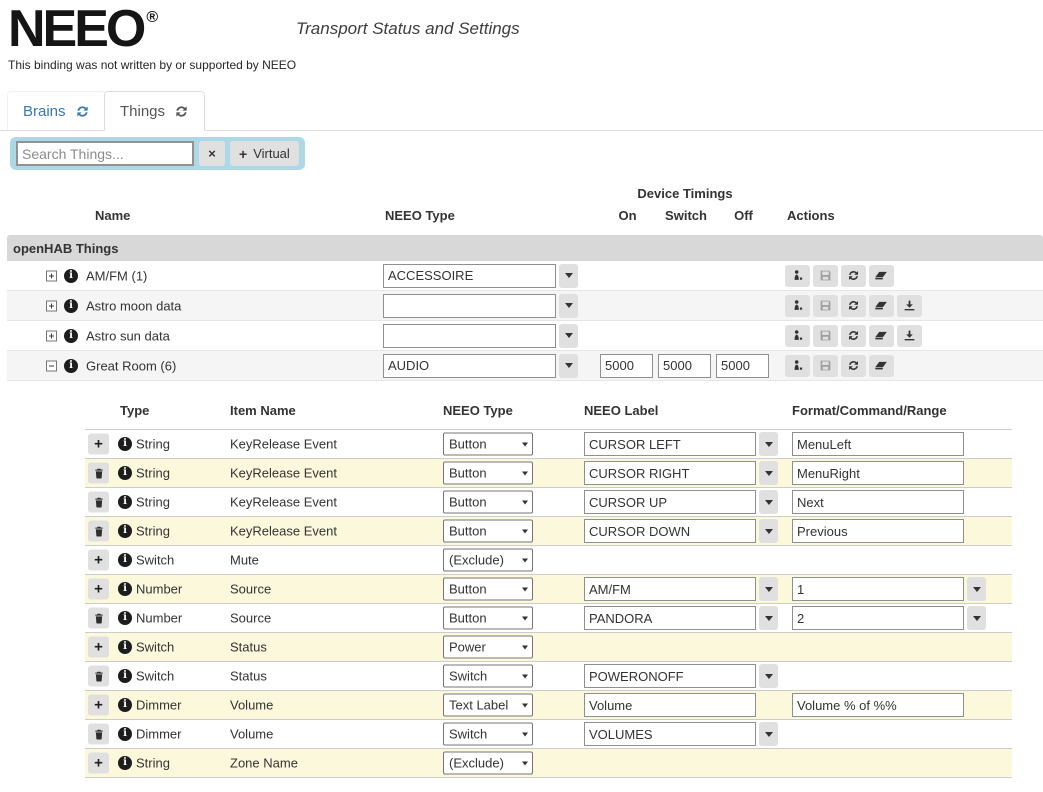 The width and height of the screenshot is (1043, 792). What do you see at coordinates (684, 365) in the screenshot?
I see `timing-switch-input` at bounding box center [684, 365].